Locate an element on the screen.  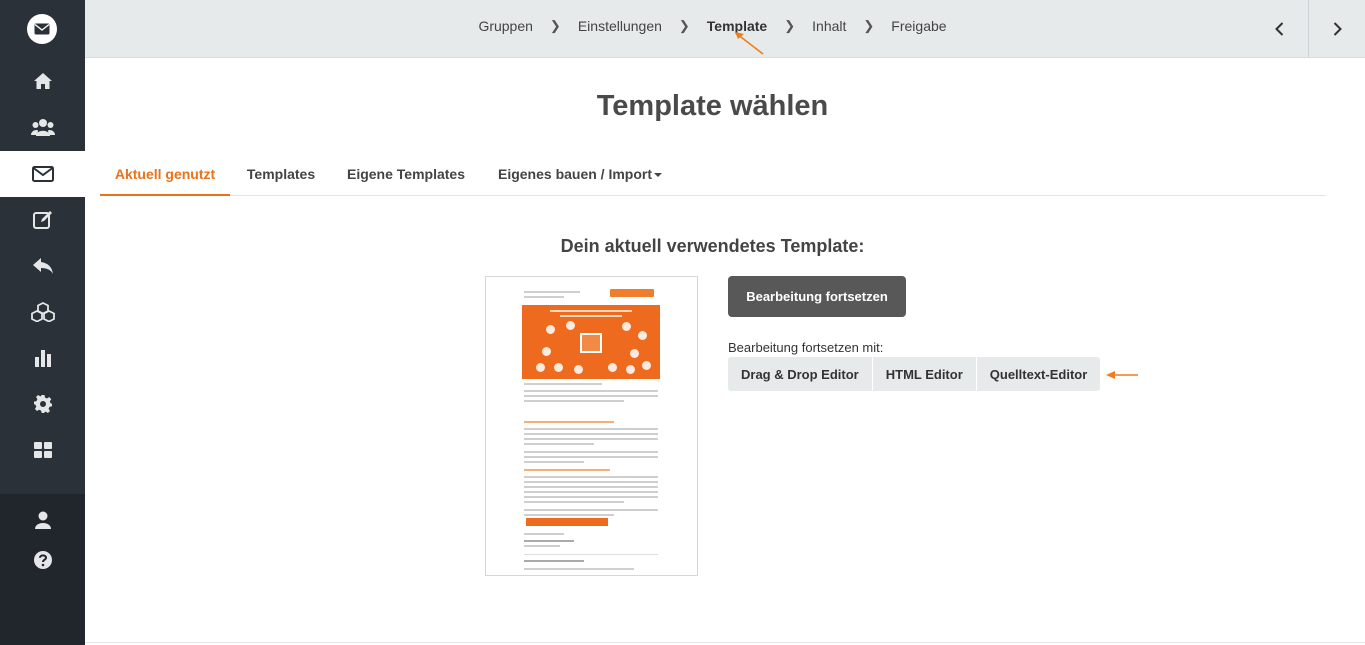
caret-down-icon is located at coordinates (658, 175).